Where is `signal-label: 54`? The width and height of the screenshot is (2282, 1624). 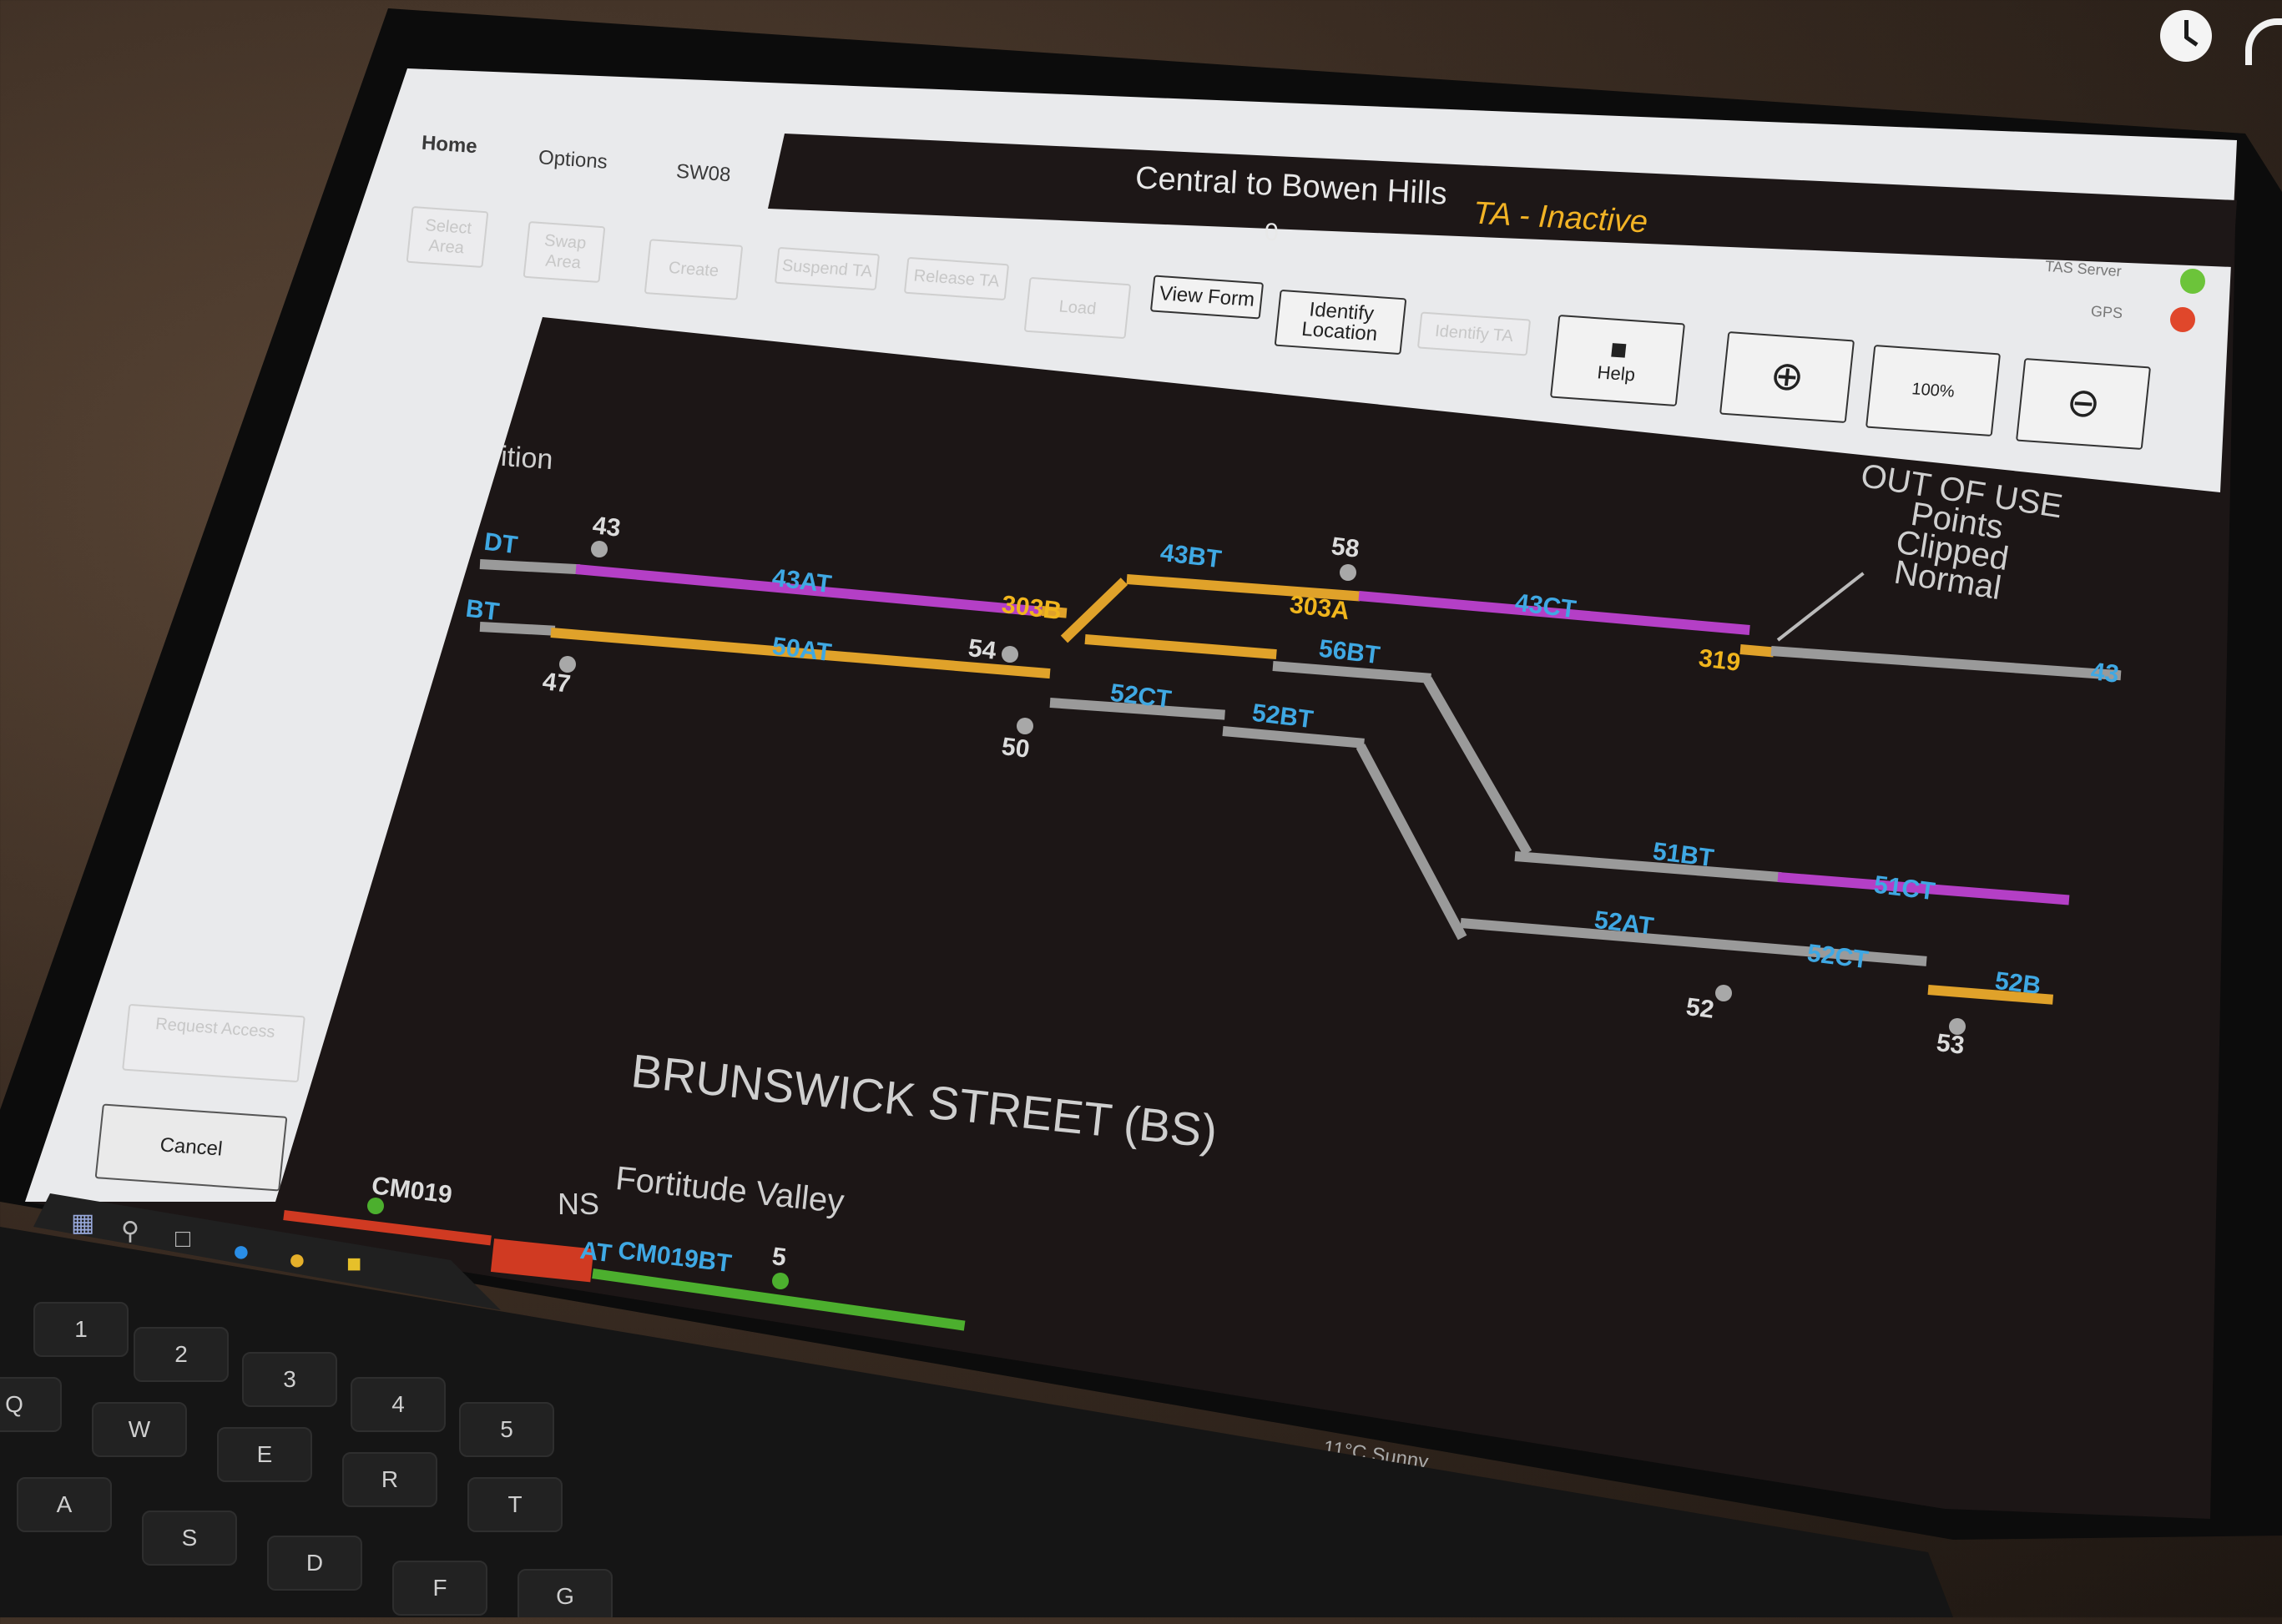
signal-label: 54 is located at coordinates (982, 649).